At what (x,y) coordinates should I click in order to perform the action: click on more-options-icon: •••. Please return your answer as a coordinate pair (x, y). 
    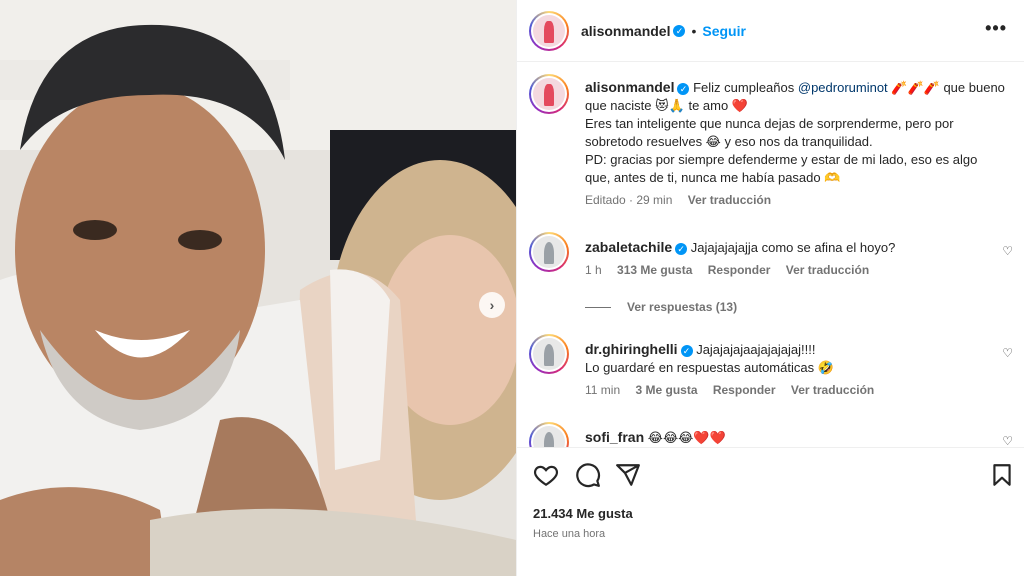
    Looking at the image, I should click on (996, 28).